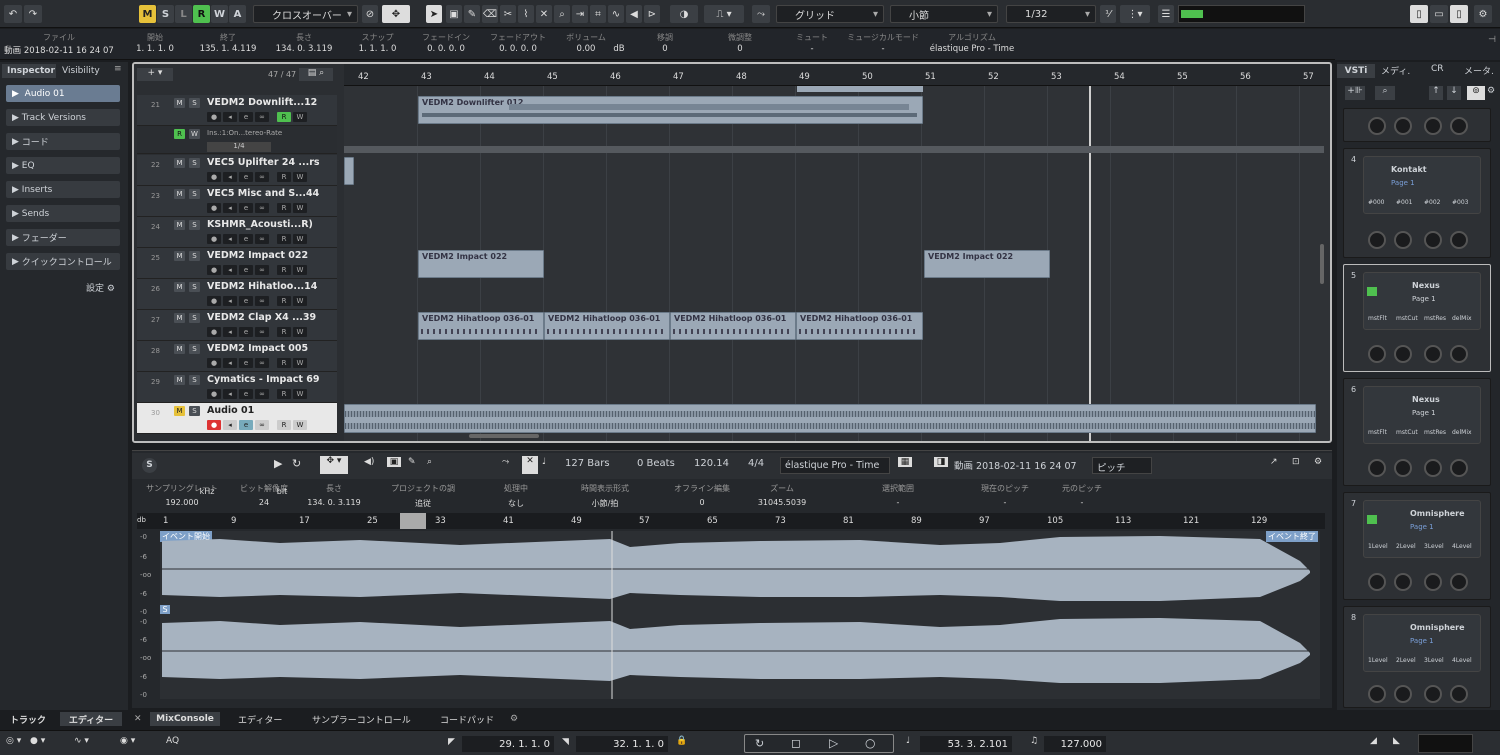 The width and height of the screenshot is (1500, 755). Describe the element at coordinates (756, 463) in the screenshot. I see `editor-signature: 4/4` at that location.